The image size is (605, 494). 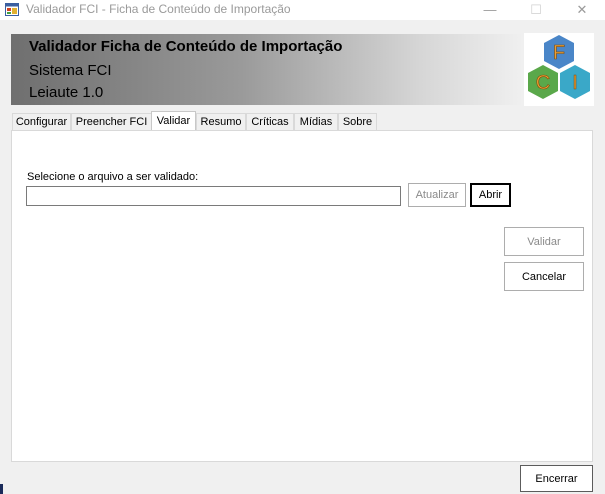 I want to click on atualizar-button: Atualizar, so click(x=437, y=195).